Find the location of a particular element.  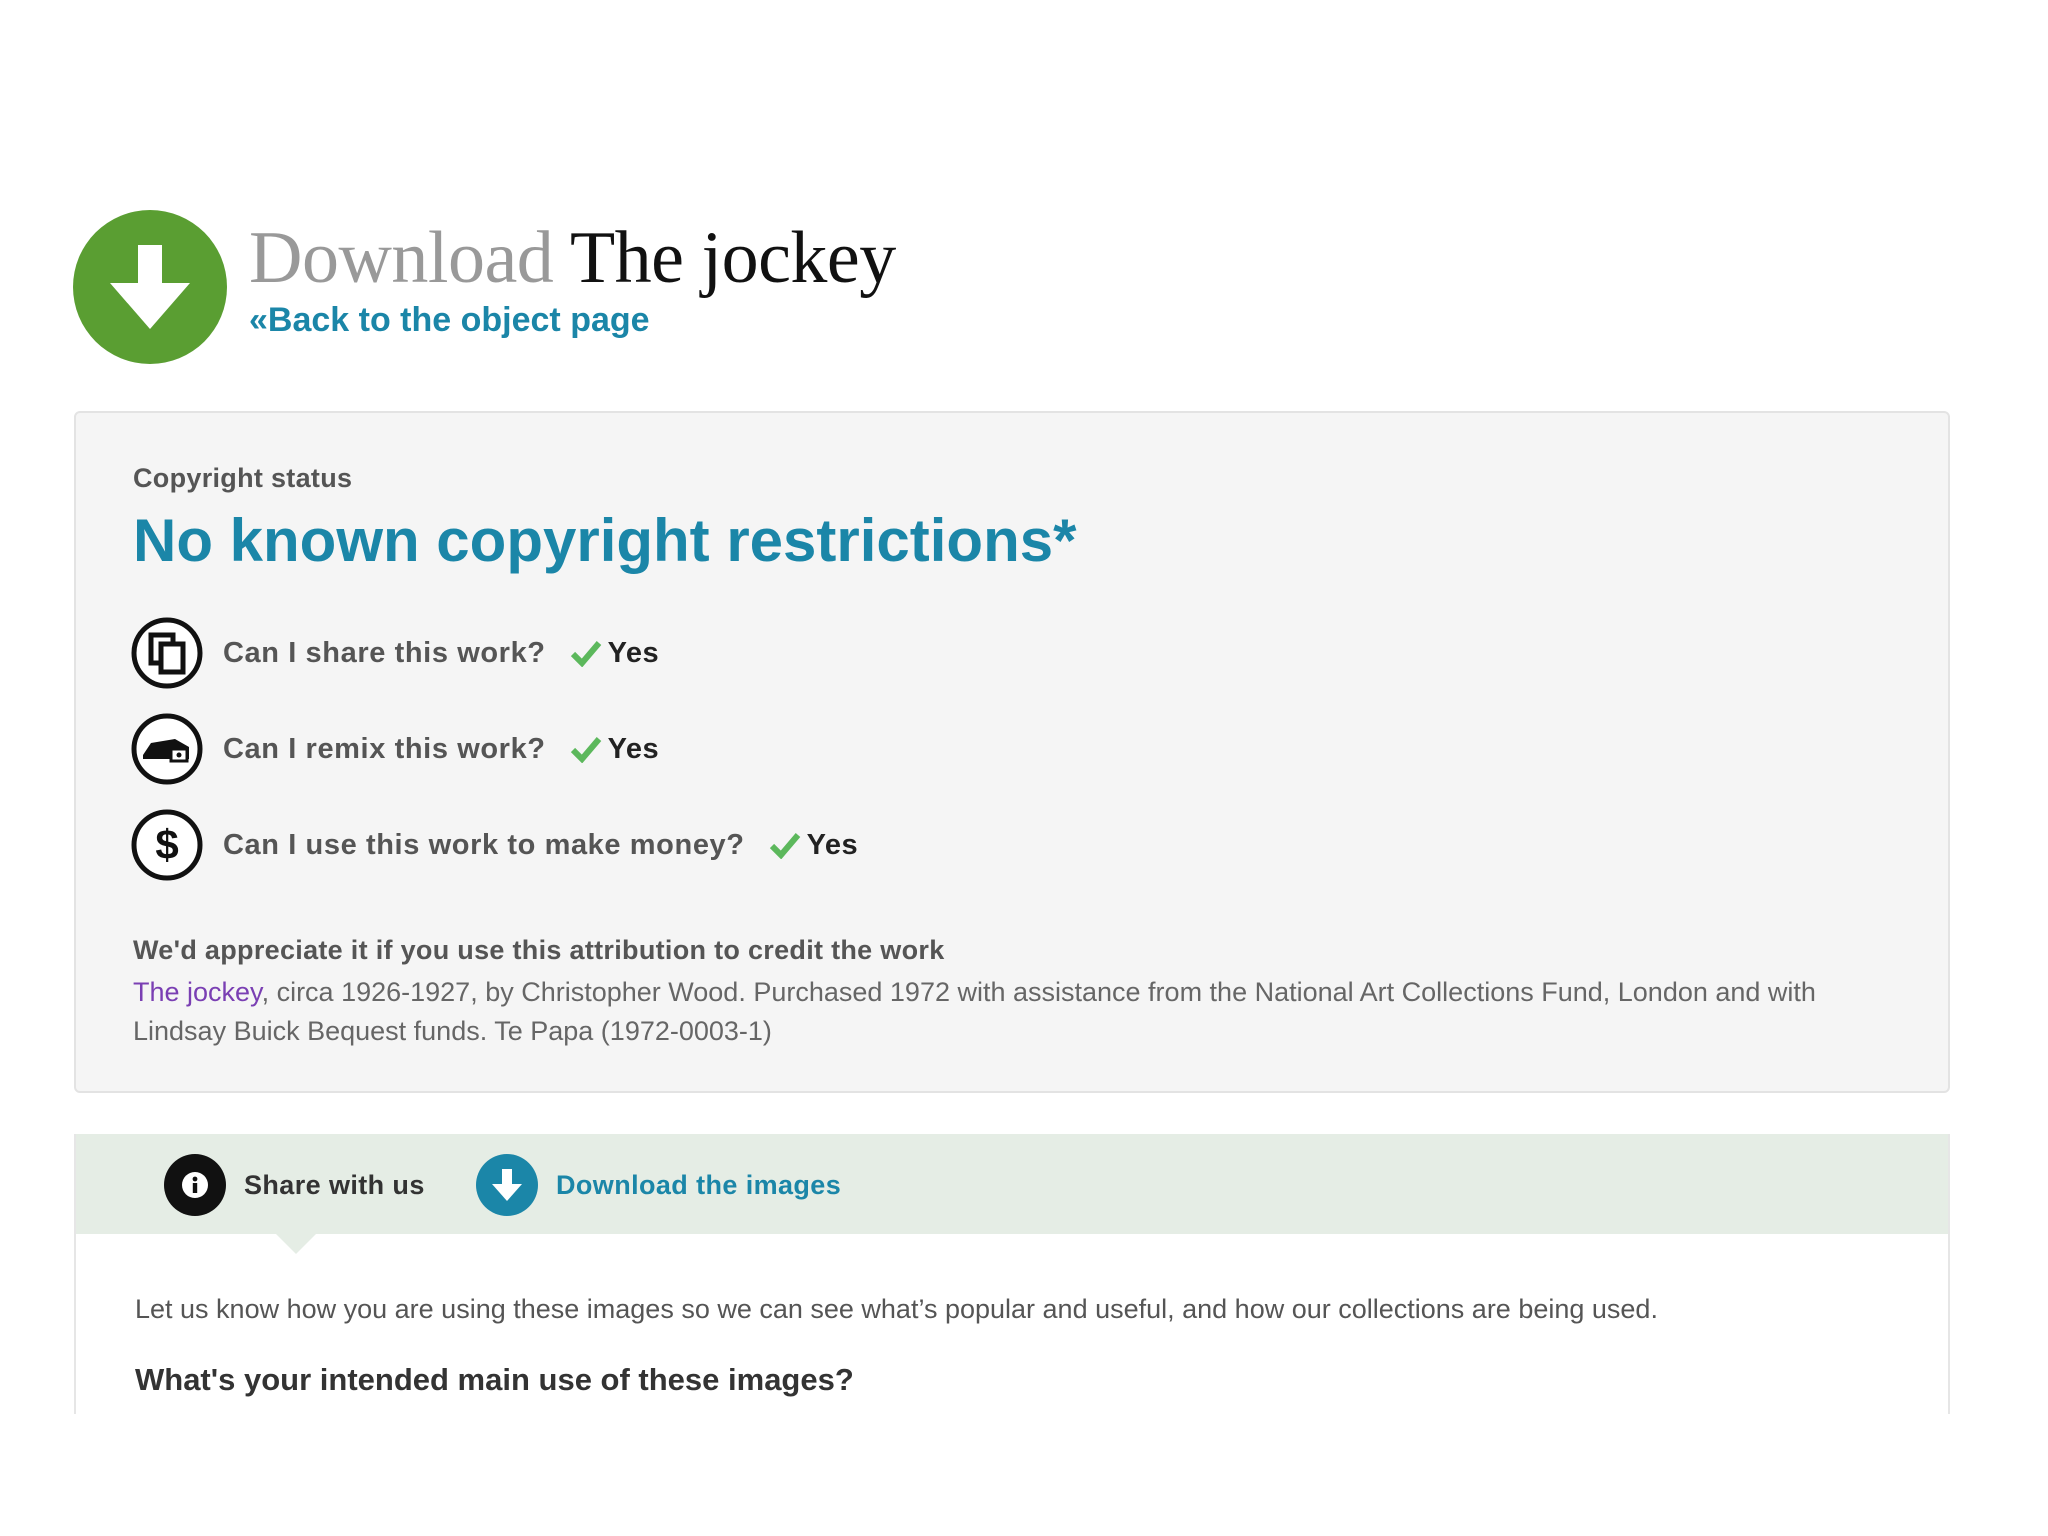

active-tab-pointer is located at coordinates (296, 1244).